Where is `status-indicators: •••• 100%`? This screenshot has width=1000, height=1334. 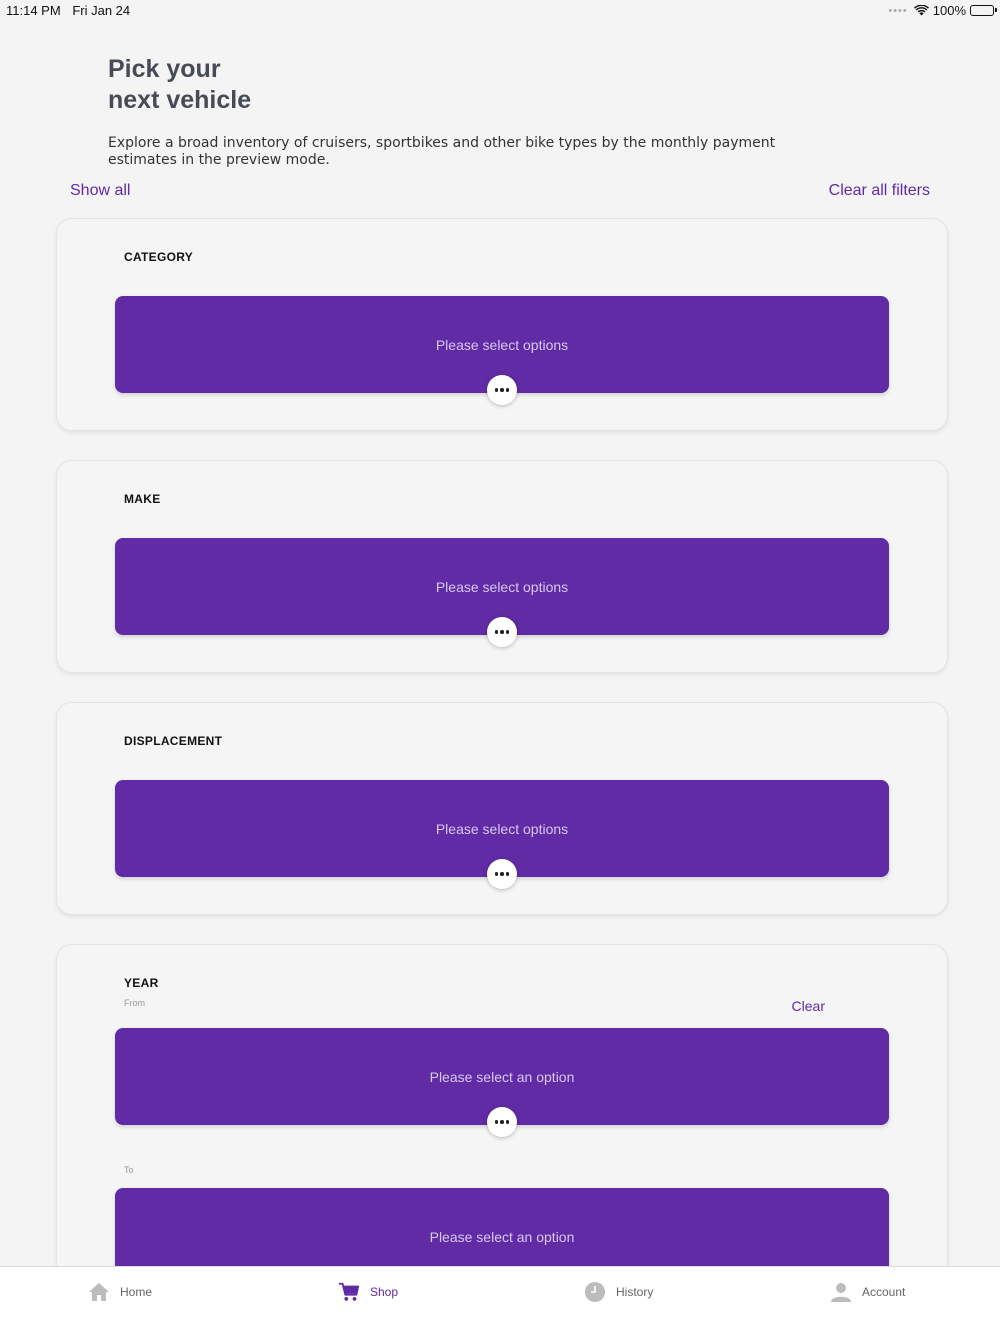 status-indicators: •••• 100% is located at coordinates (942, 10).